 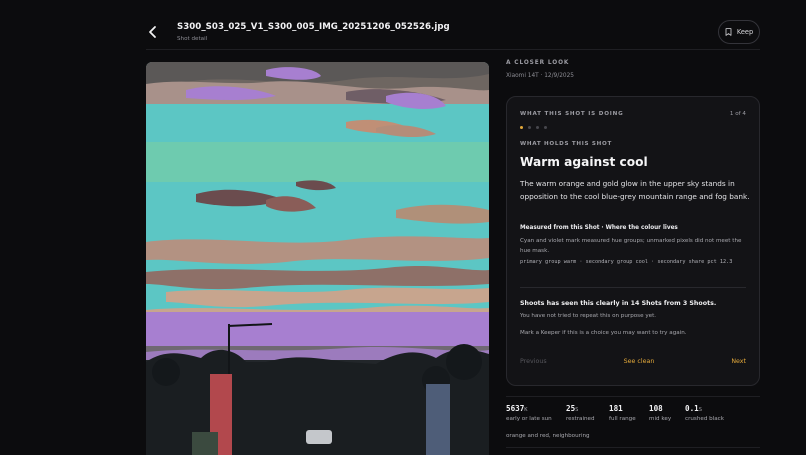 I want to click on pager-dots, so click(x=533, y=127).